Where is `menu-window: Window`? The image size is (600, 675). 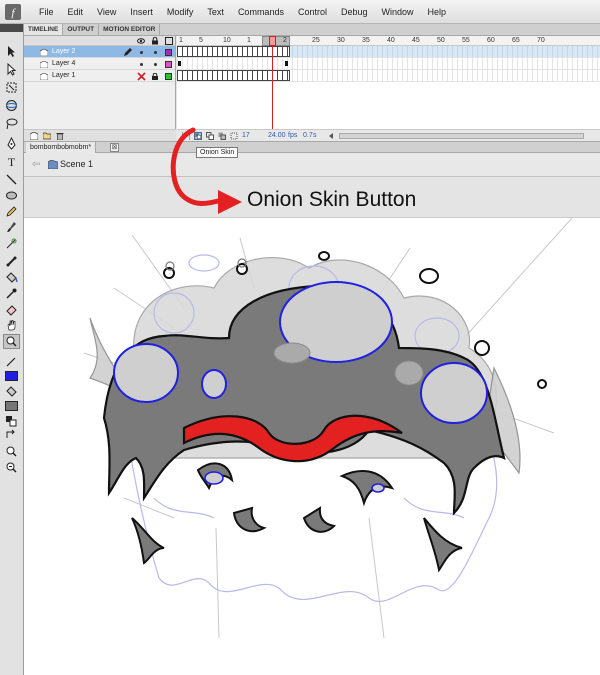 menu-window: Window is located at coordinates (398, 12).